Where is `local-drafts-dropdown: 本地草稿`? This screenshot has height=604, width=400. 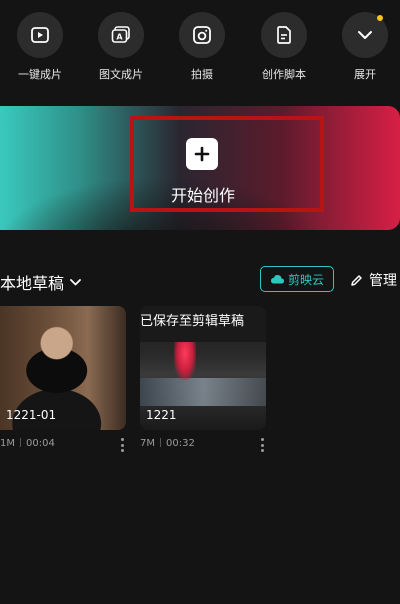 local-drafts-dropdown: 本地草稿 is located at coordinates (40, 282).